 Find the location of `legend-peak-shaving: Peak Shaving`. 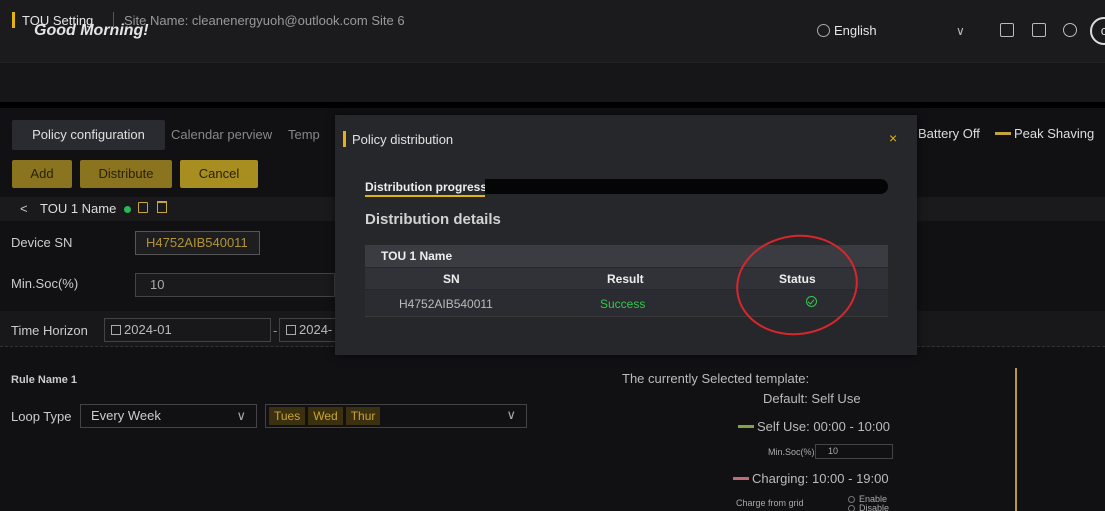

legend-peak-shaving: Peak Shaving is located at coordinates (1044, 133).